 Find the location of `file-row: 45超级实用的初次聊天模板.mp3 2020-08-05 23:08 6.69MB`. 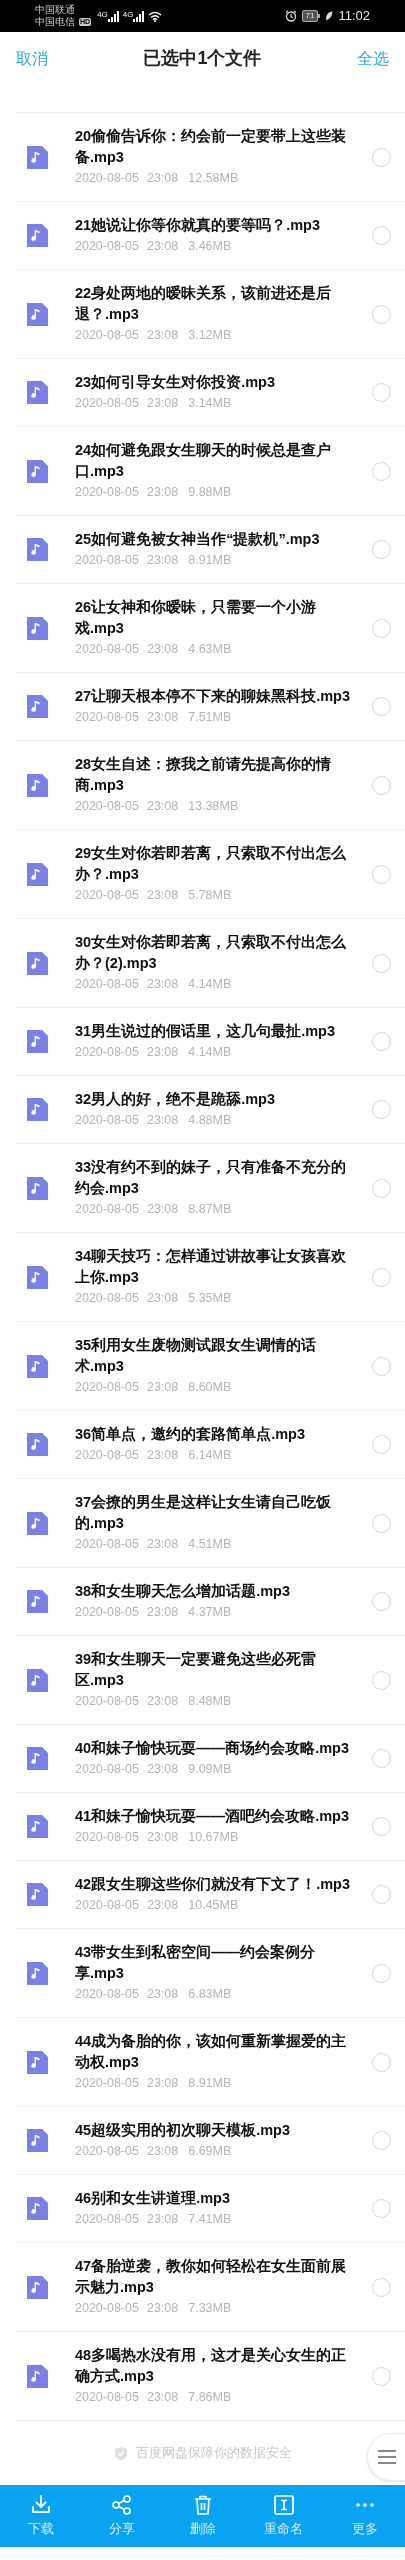

file-row: 45超级实用的初次聊天模板.mp3 2020-08-05 23:08 6.69MB is located at coordinates (210, 2141).